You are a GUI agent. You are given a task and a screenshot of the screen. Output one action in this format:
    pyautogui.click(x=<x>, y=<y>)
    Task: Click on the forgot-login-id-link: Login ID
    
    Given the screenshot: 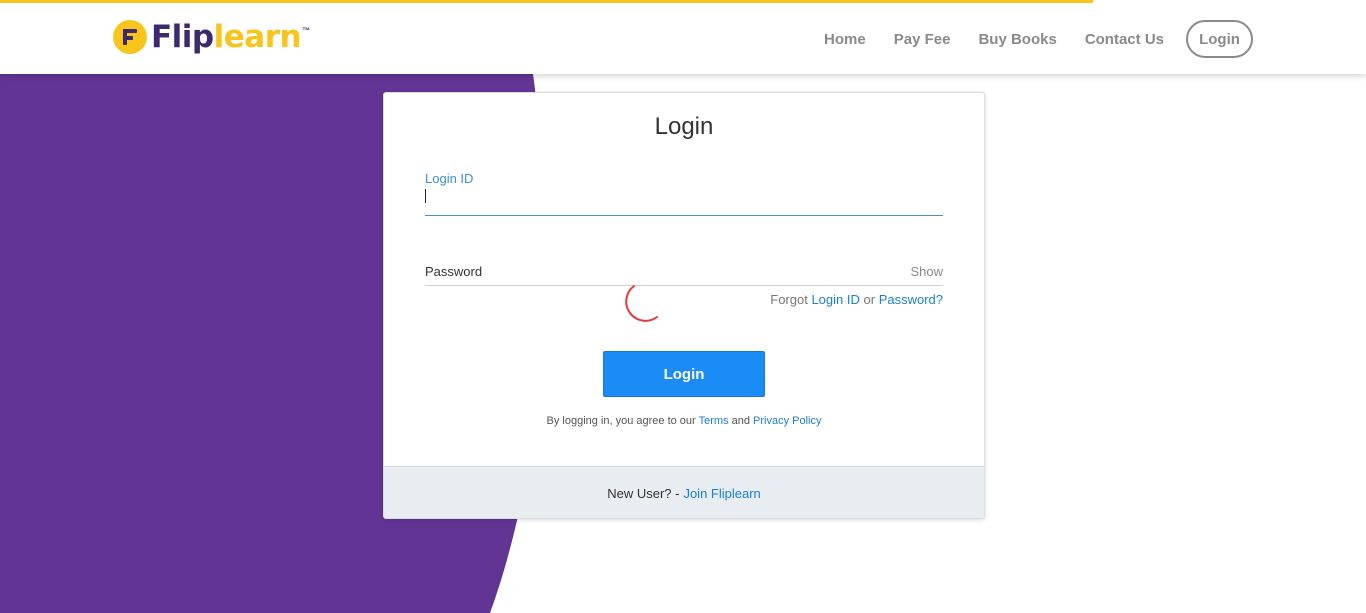 What is the action you would take?
    pyautogui.click(x=835, y=299)
    